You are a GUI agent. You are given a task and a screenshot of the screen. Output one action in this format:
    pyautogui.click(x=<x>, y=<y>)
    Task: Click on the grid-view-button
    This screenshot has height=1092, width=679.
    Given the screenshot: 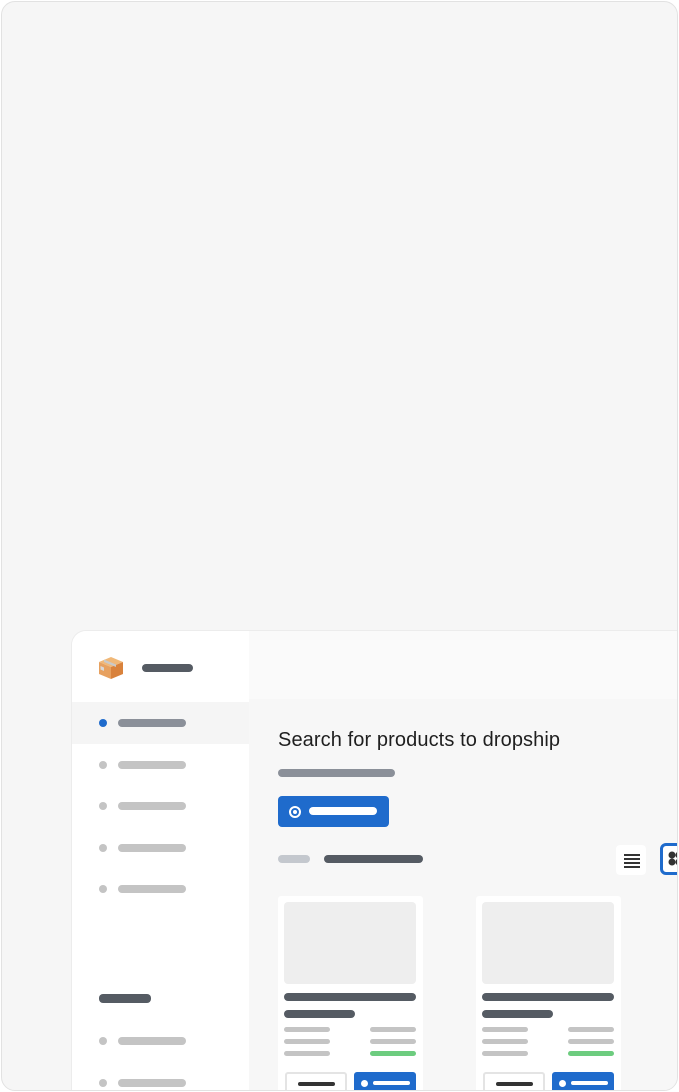 What is the action you would take?
    pyautogui.click(x=668, y=859)
    